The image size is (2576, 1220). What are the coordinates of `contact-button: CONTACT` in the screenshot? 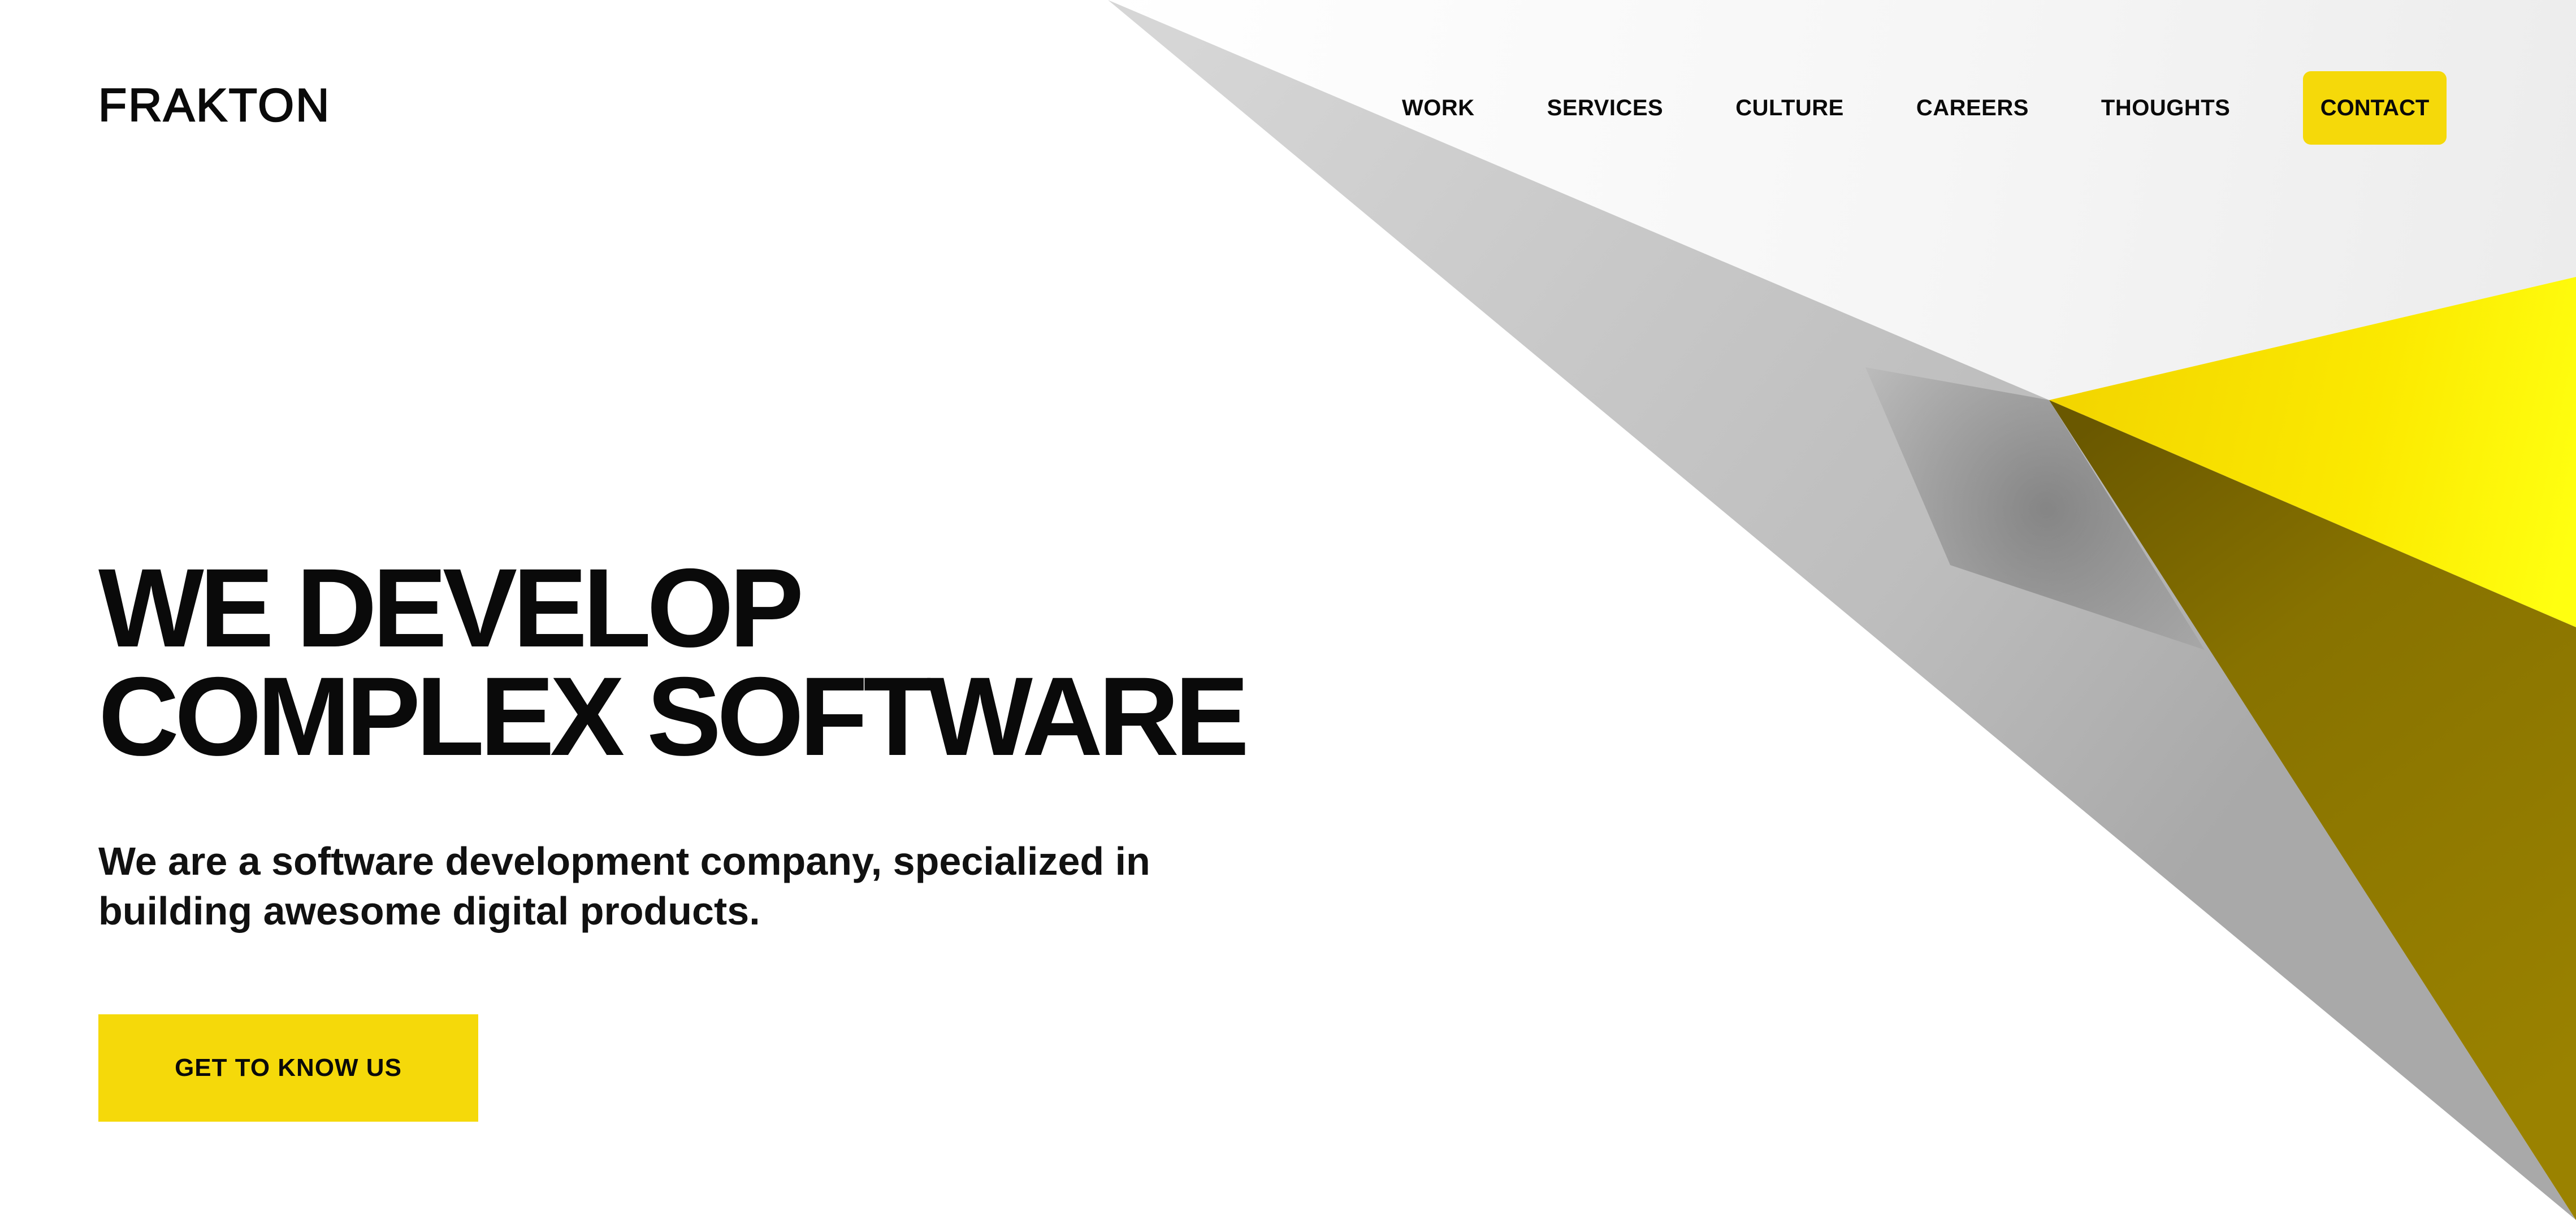 It's located at (2375, 108).